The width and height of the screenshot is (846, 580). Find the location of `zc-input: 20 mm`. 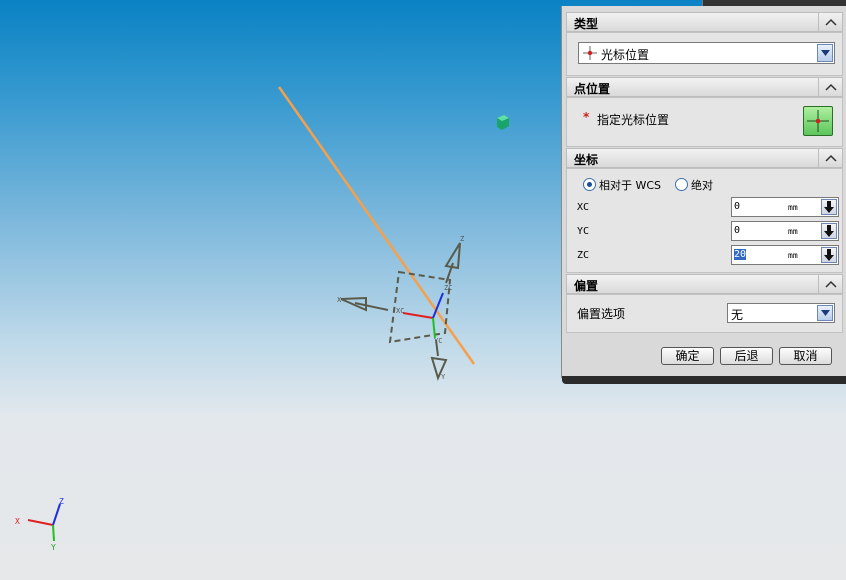

zc-input: 20 mm is located at coordinates (785, 255).